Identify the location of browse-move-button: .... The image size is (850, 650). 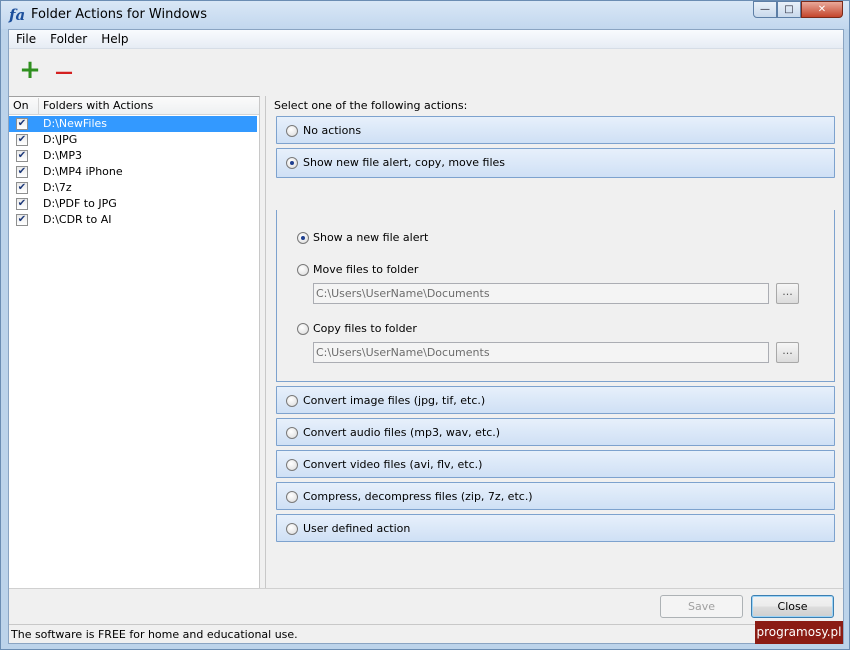
(787, 293).